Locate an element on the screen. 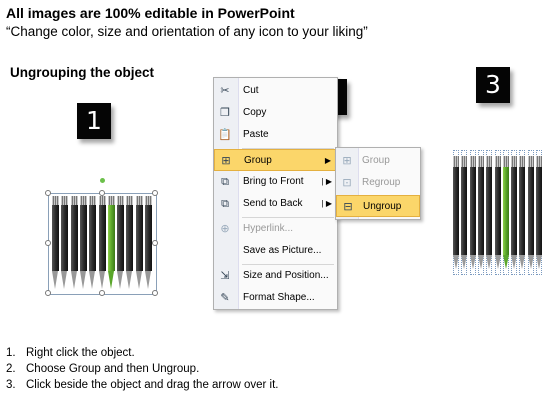 This screenshot has width=560, height=420. size-position-icon: ⇲ is located at coordinates (225, 276).